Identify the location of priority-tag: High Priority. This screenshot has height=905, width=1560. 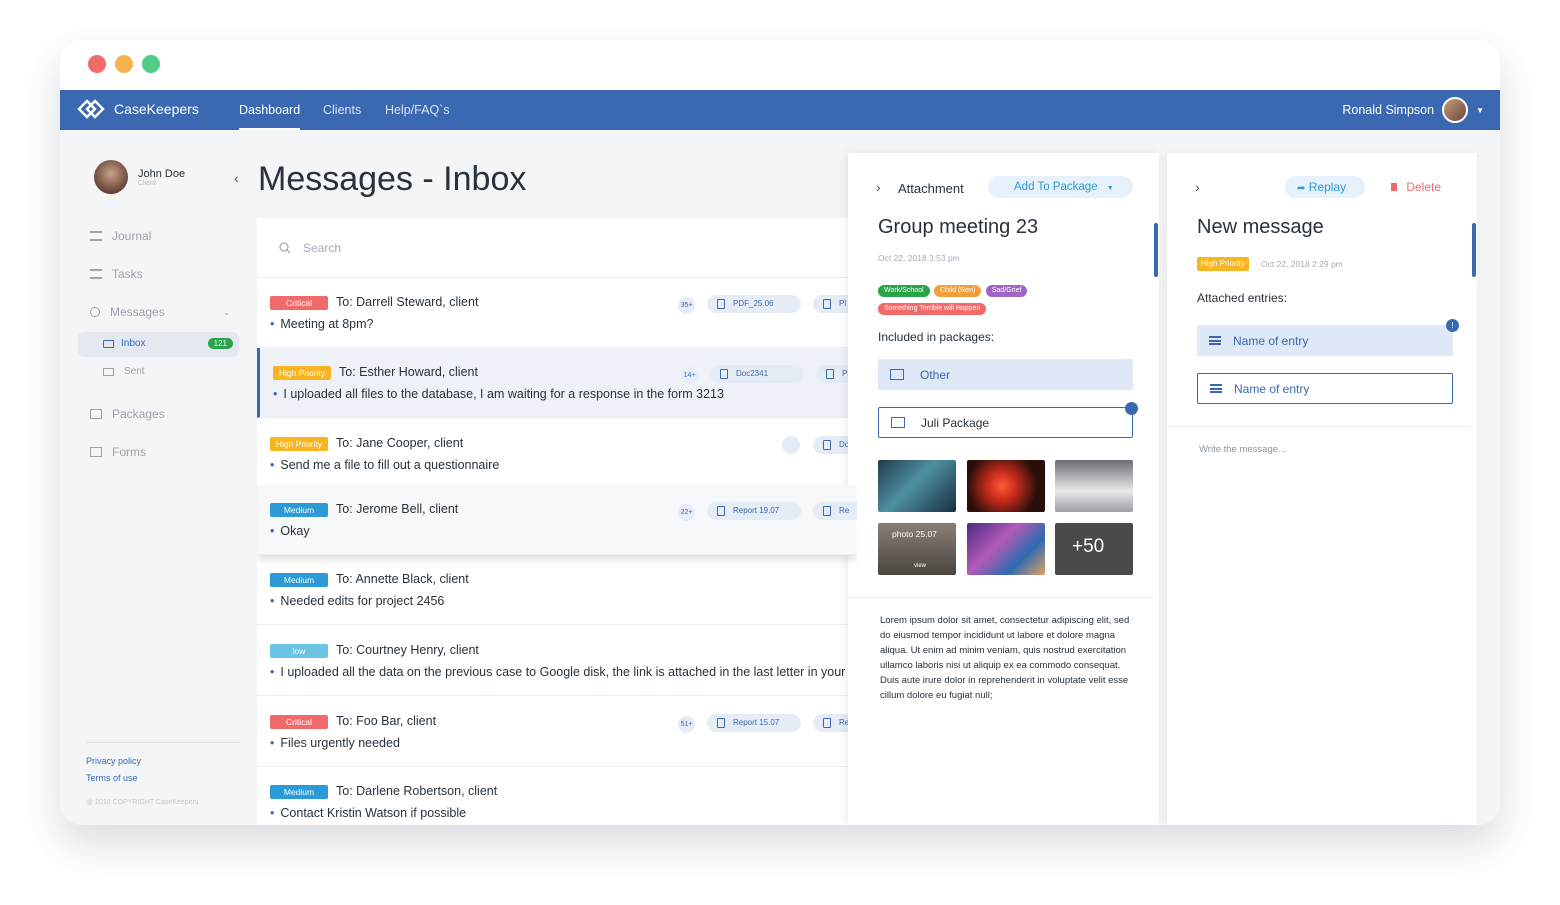
(302, 373).